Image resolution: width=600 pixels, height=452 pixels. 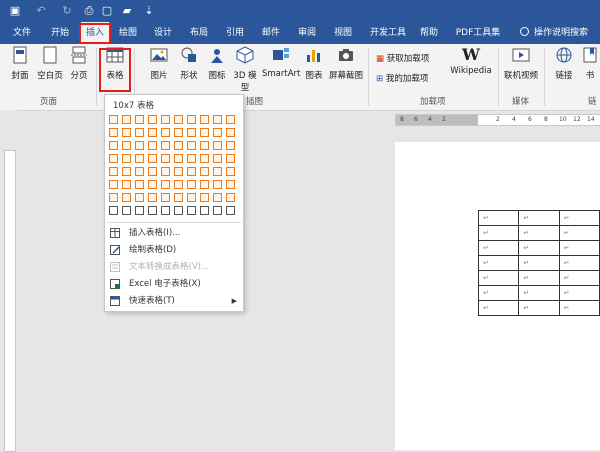 I want to click on tab-pdf-tools: PDF工具集, so click(x=478, y=33).